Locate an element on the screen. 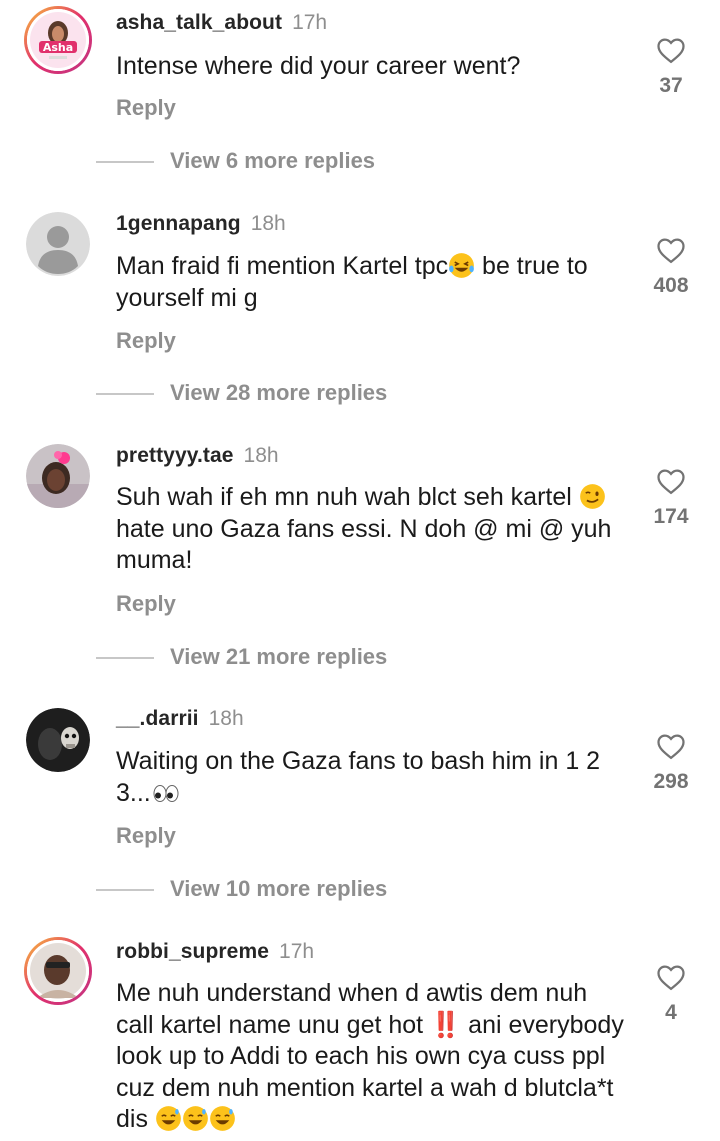  view-replies-label: View 6 more replies is located at coordinates (273, 160).